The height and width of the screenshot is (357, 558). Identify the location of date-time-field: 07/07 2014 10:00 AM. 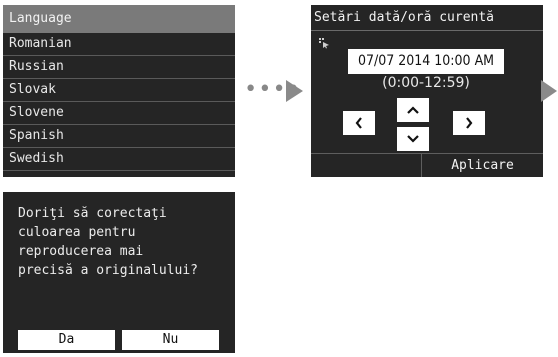
(426, 61).